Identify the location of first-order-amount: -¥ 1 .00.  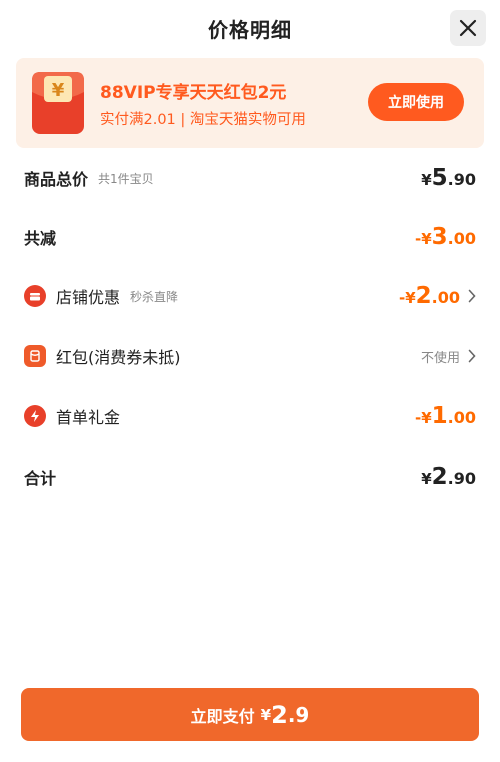
(445, 416).